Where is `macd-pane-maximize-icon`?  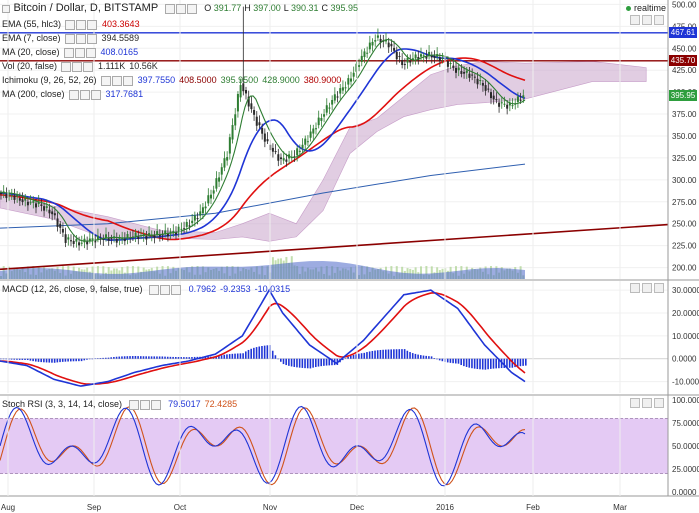
macd-pane-maximize-icon is located at coordinates (647, 288).